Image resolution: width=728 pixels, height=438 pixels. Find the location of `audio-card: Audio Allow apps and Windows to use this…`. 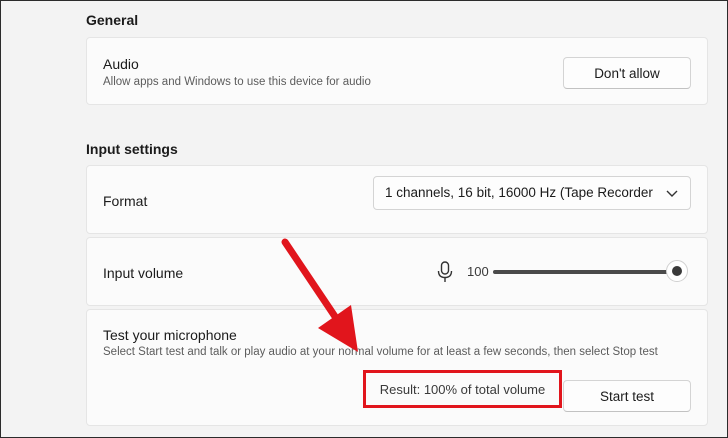

audio-card: Audio Allow apps and Windows to use this… is located at coordinates (397, 71).